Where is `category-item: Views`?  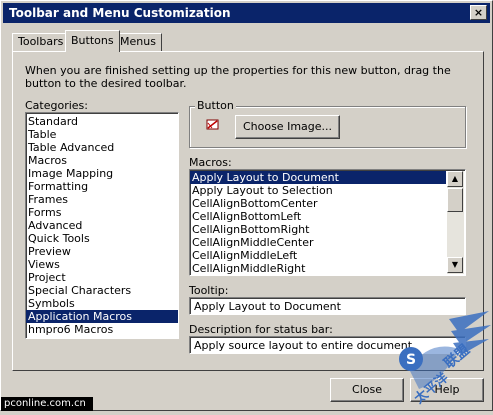 category-item: Views is located at coordinates (102, 264).